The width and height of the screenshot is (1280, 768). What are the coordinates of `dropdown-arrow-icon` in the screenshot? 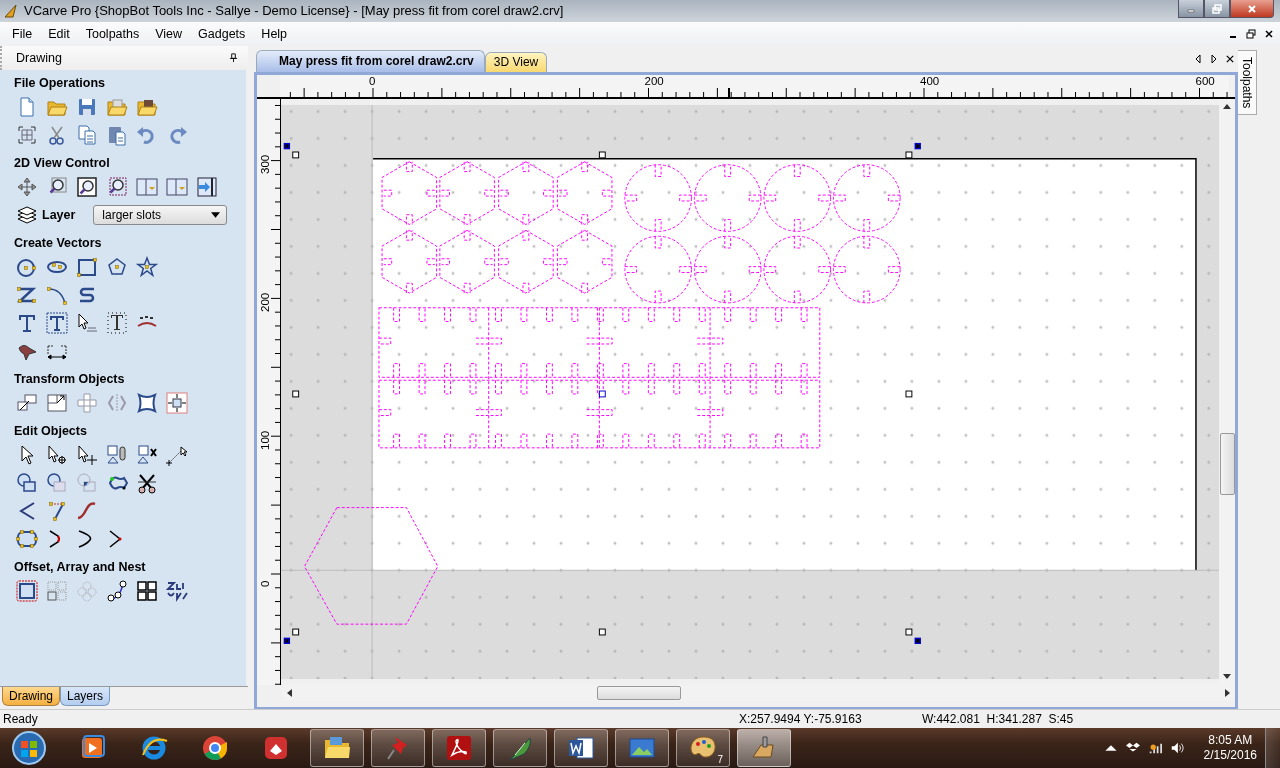 It's located at (216, 214).